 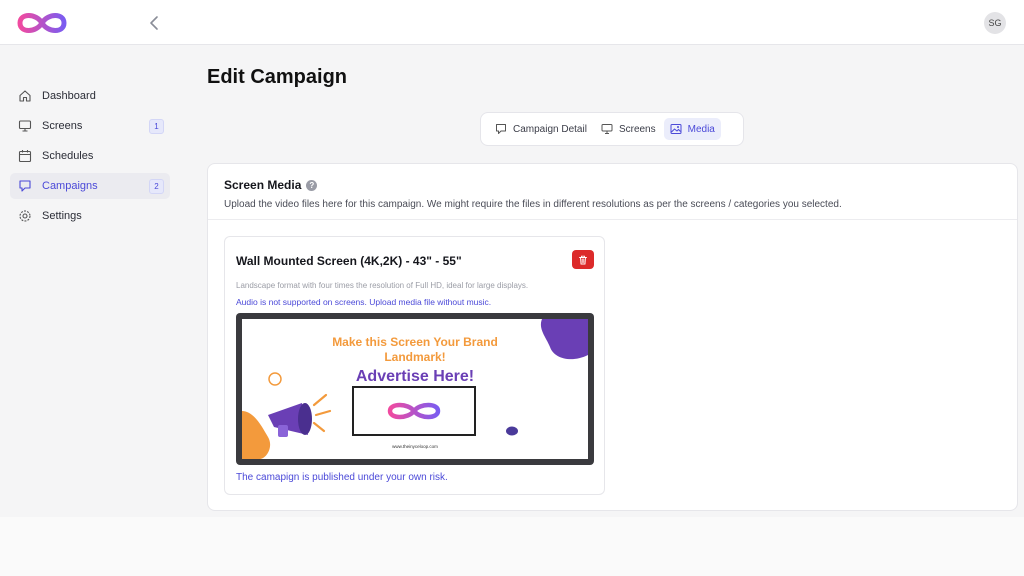 I want to click on count-badge: 1, so click(x=156, y=126).